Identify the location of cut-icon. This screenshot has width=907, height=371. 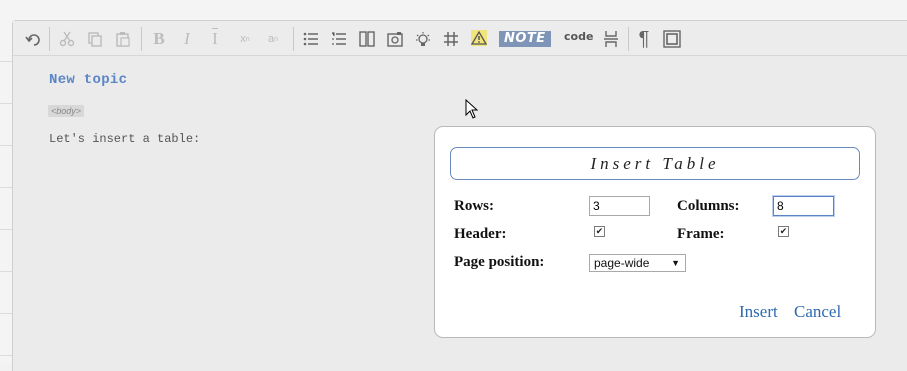
(67, 39).